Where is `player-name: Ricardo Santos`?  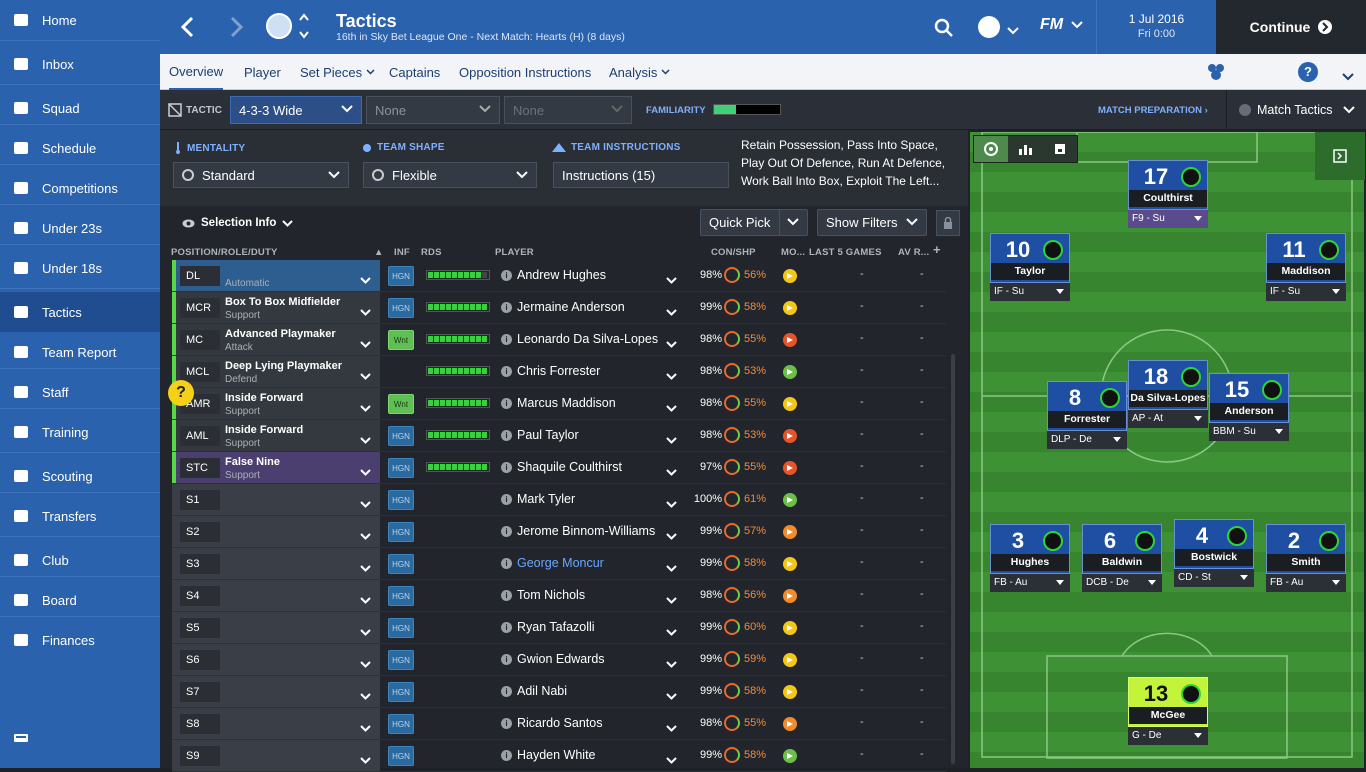 player-name: Ricardo Santos is located at coordinates (559, 723).